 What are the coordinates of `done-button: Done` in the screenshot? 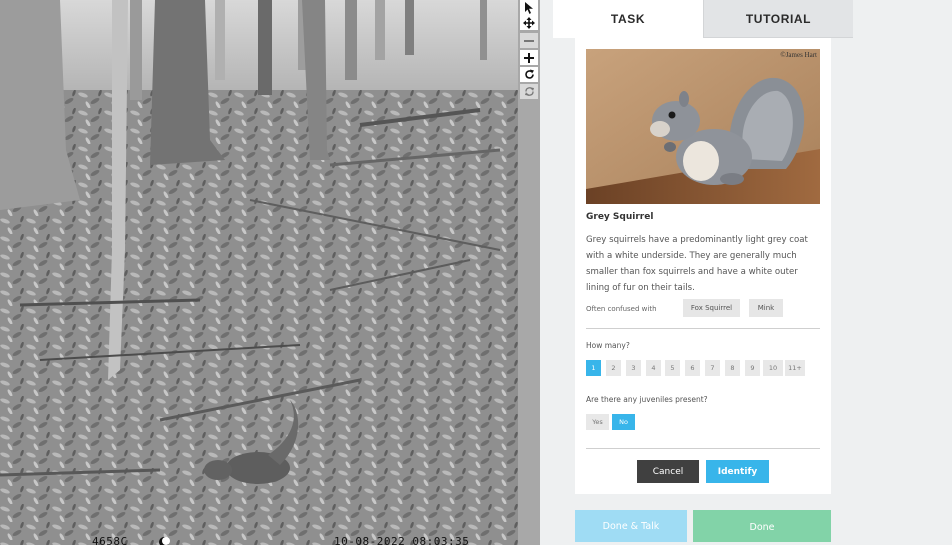 It's located at (762, 526).